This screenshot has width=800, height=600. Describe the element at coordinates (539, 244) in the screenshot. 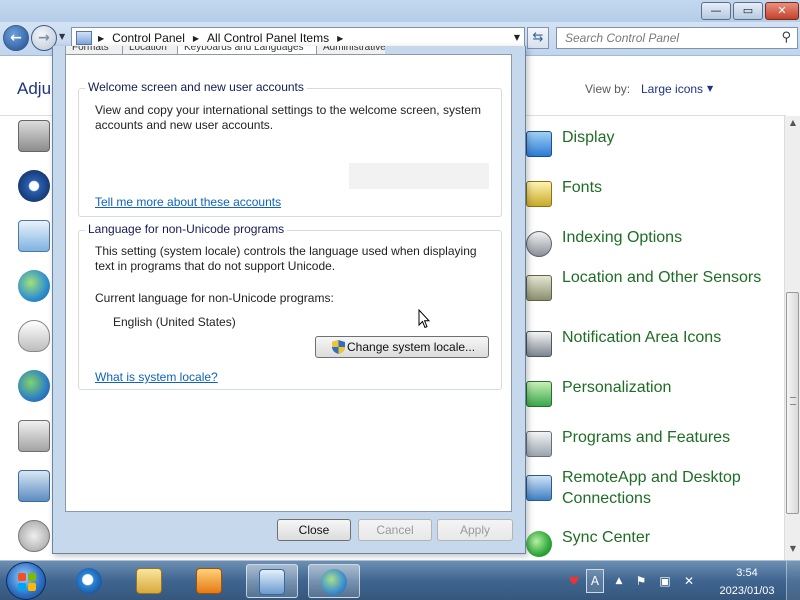

I see `indexing-options-icon` at that location.